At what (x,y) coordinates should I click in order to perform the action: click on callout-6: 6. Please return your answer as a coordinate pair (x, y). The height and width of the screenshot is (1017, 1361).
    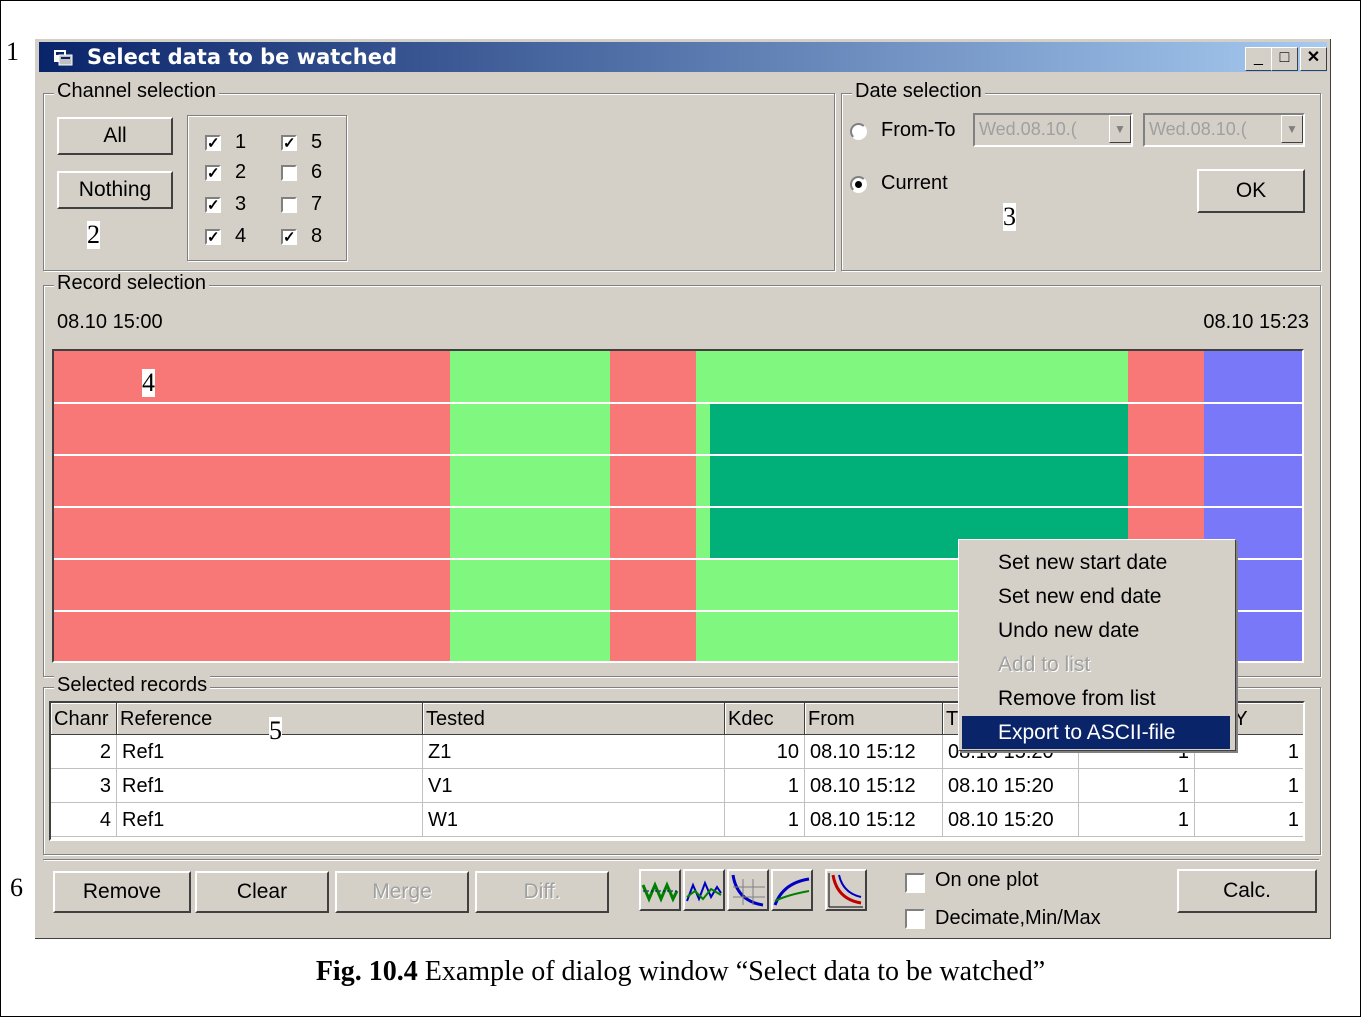
    Looking at the image, I should click on (16, 887).